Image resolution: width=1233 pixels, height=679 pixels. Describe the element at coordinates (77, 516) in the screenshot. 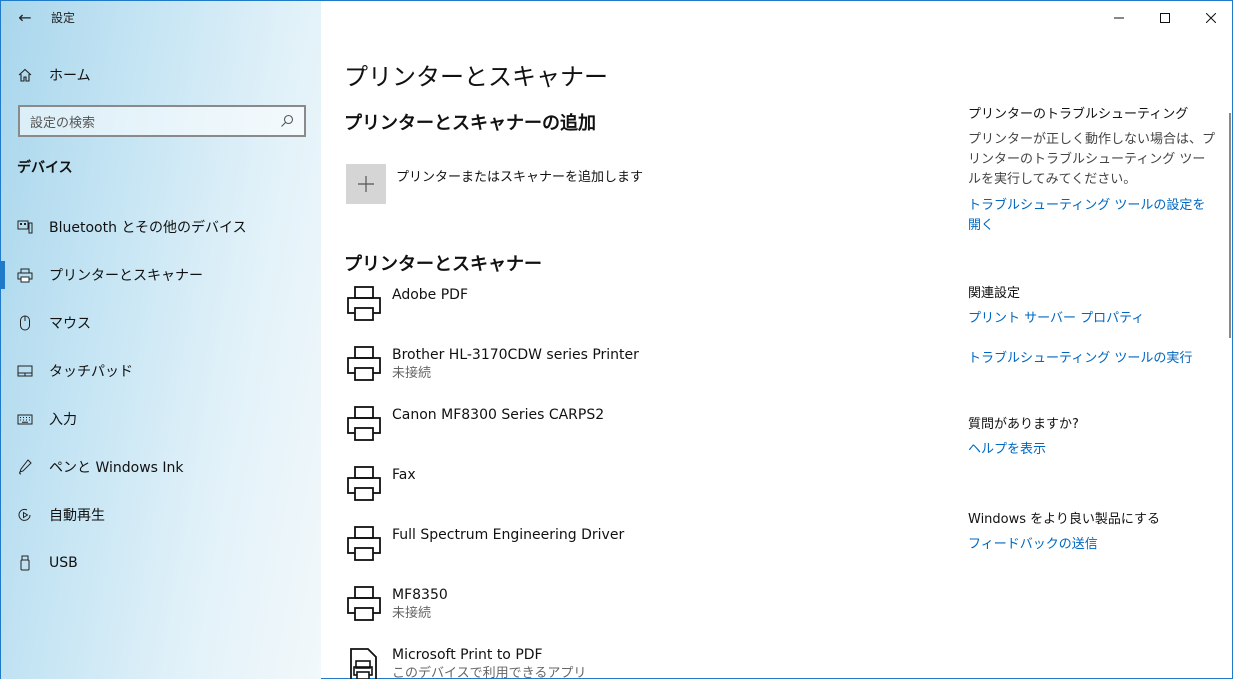

I see `sidebar-item-label: 自動再生` at that location.